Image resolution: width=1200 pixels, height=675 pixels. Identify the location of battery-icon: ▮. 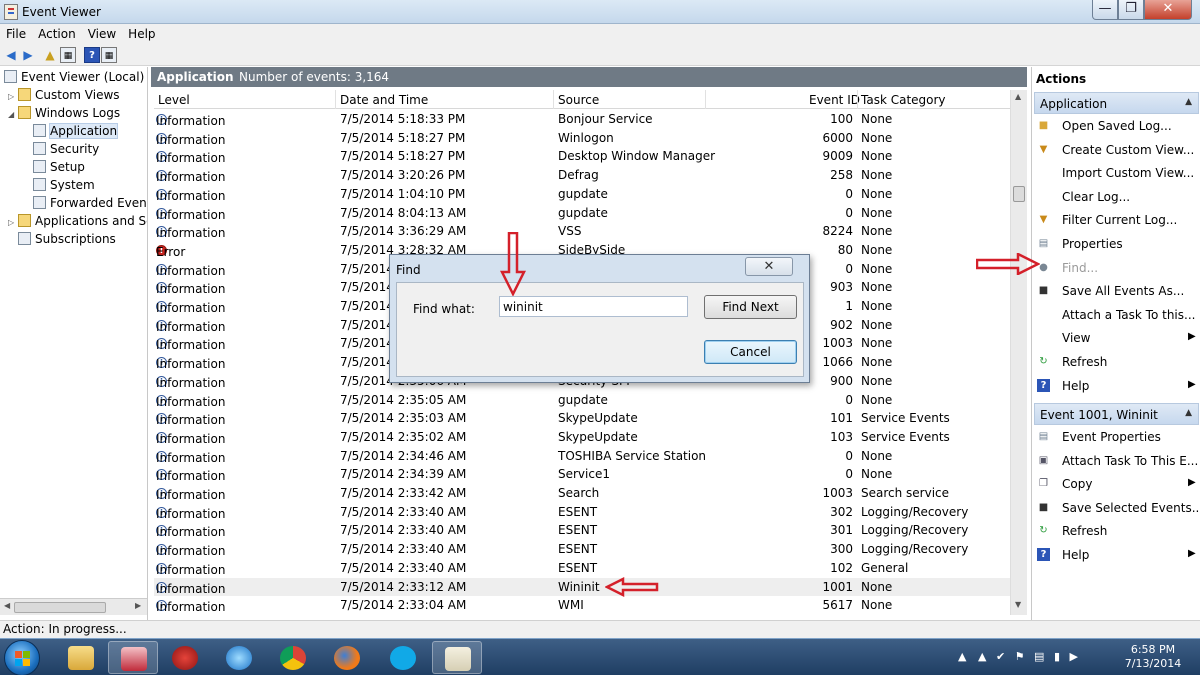
(1057, 656).